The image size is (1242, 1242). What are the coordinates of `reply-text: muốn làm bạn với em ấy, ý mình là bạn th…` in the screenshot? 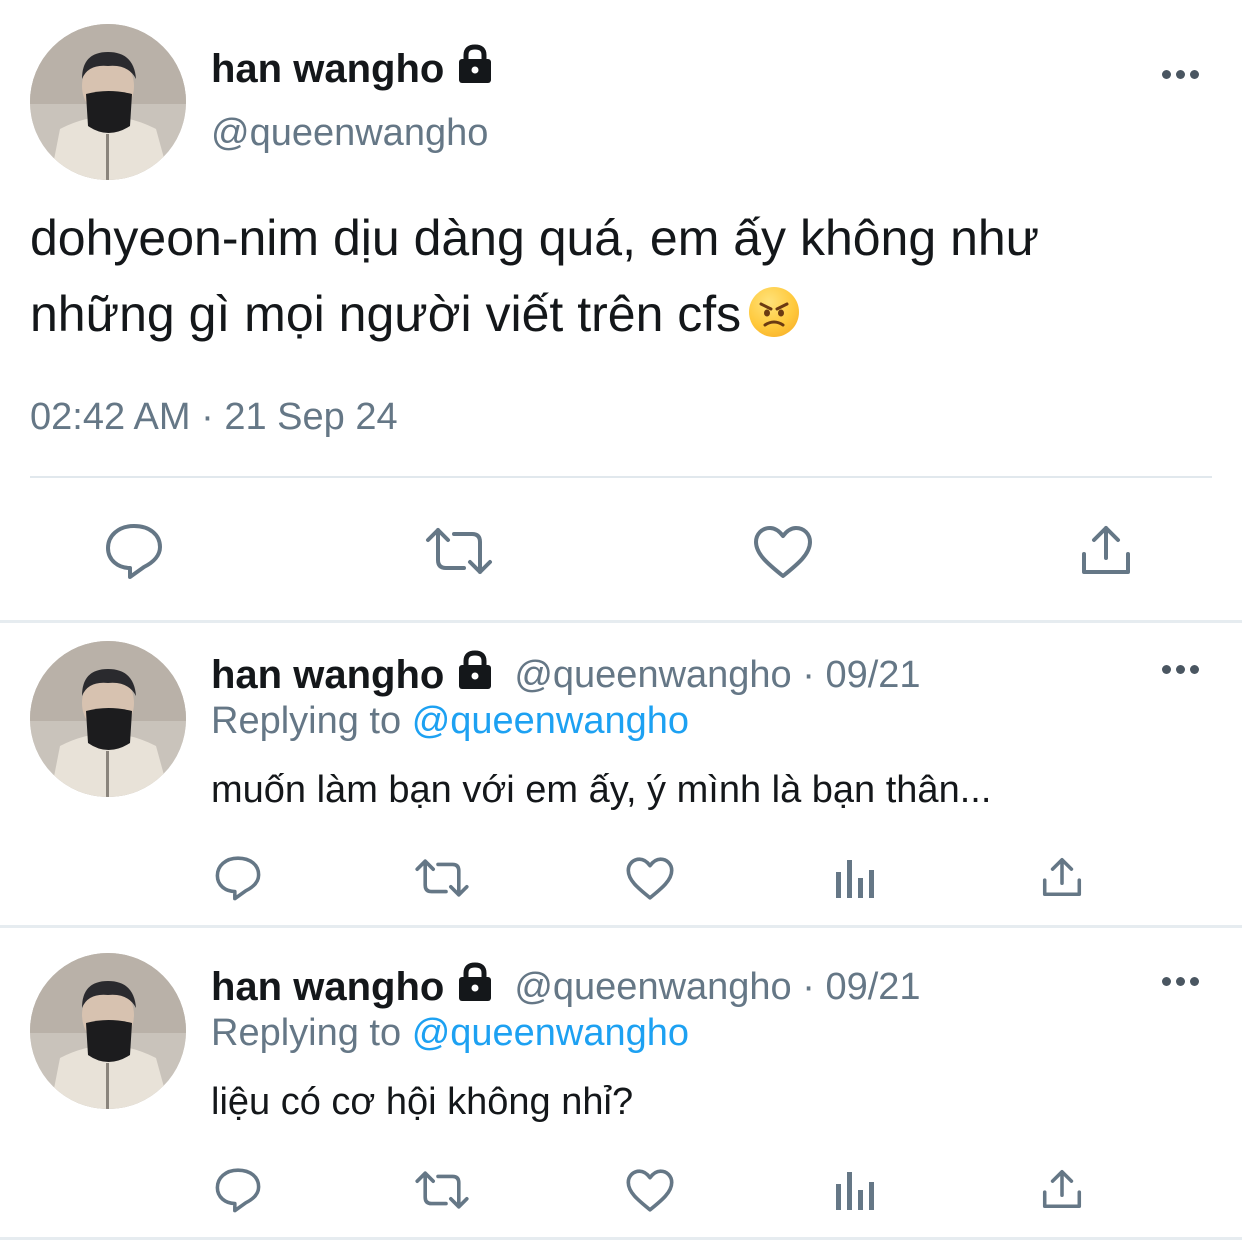 It's located at (601, 790).